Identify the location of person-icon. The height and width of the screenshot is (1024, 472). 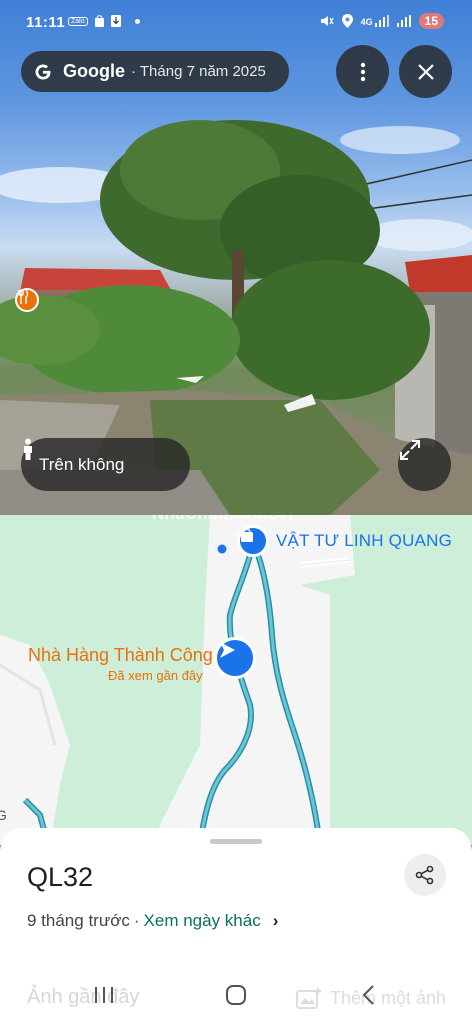
(28, 449).